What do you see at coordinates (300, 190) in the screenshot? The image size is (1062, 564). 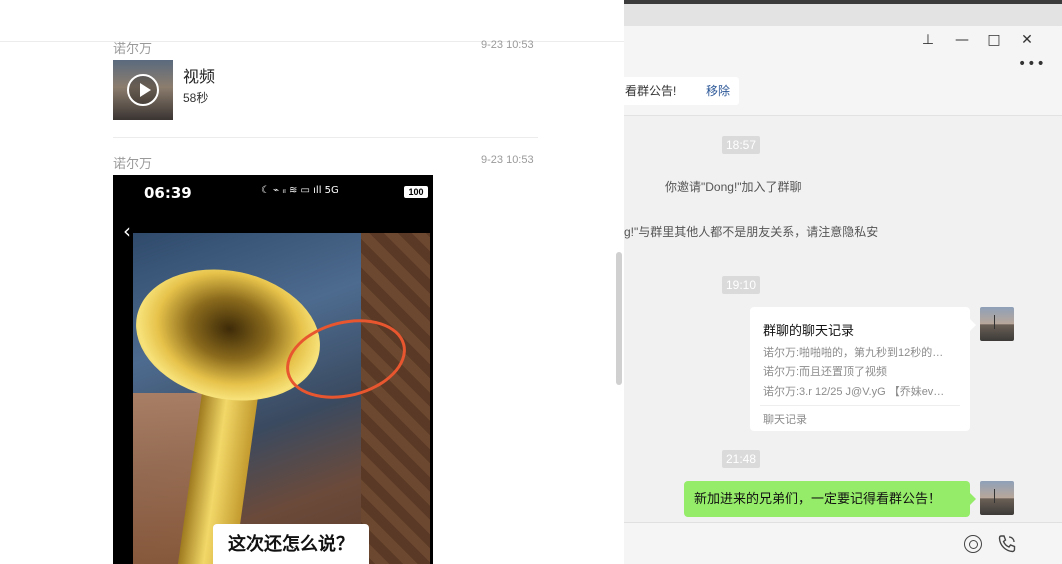 I see `status-bar-icons: ☾ ⌁ ᵢₗ ≋ ▭ ıll 5G` at bounding box center [300, 190].